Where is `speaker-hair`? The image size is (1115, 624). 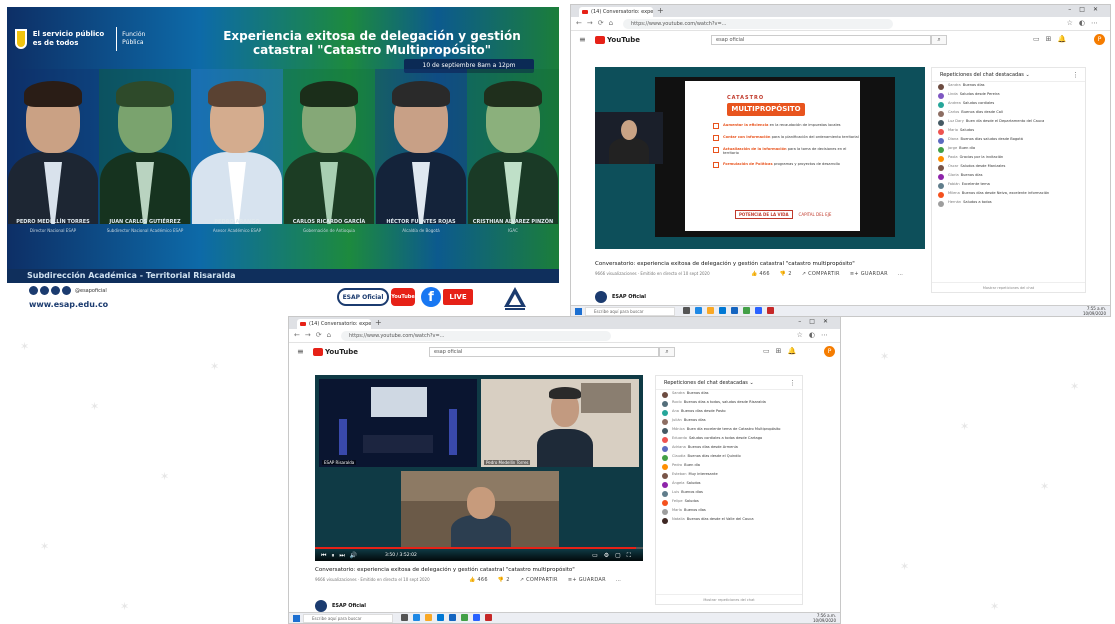 speaker-hair is located at coordinates (237, 94).